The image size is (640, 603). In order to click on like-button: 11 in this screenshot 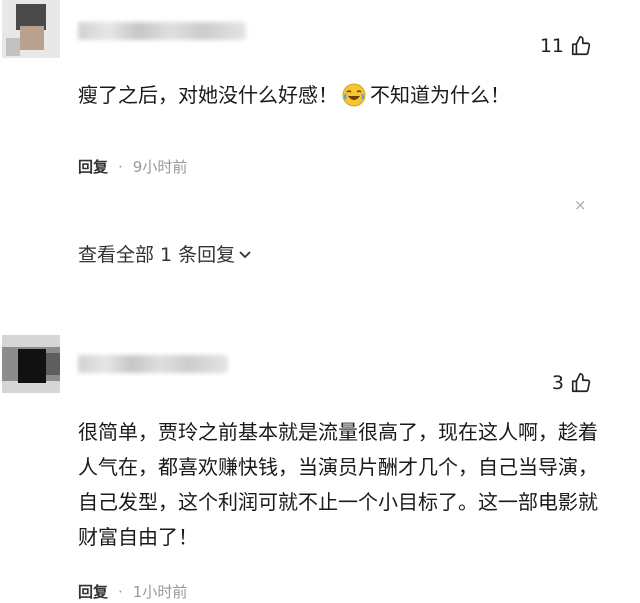, I will do `click(566, 46)`.